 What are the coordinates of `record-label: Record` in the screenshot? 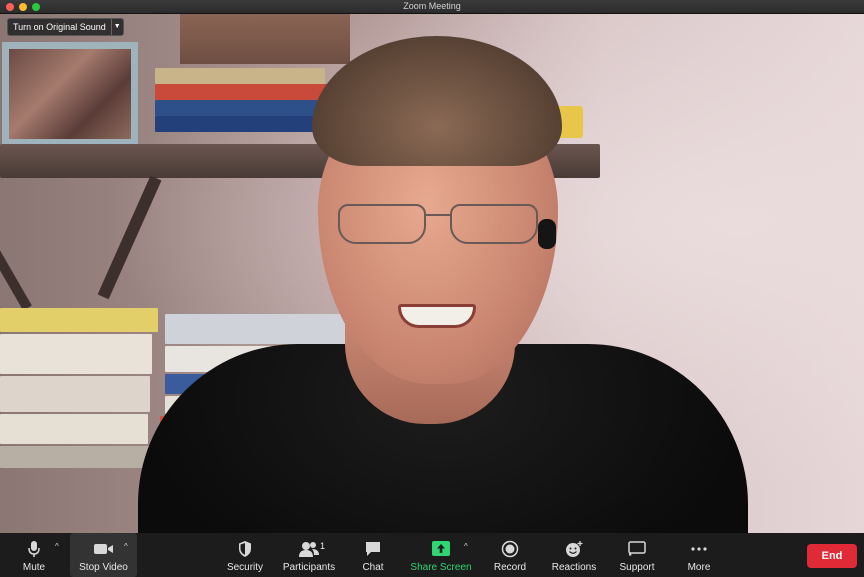 It's located at (510, 567).